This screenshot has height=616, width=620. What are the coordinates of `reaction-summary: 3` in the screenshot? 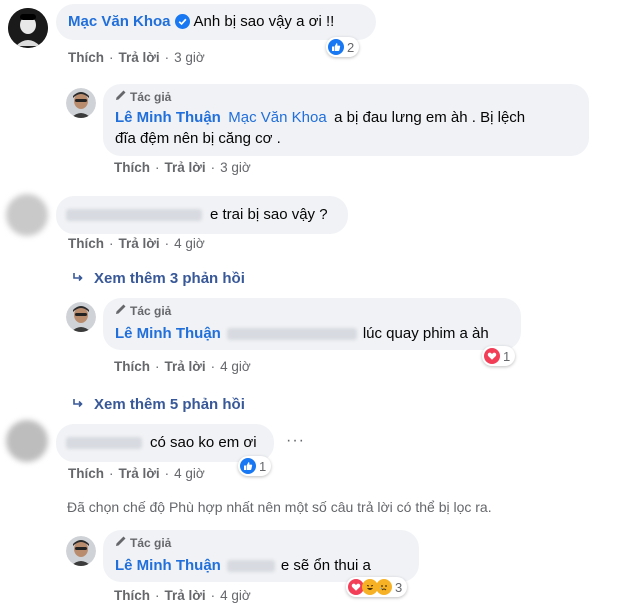 It's located at (377, 587).